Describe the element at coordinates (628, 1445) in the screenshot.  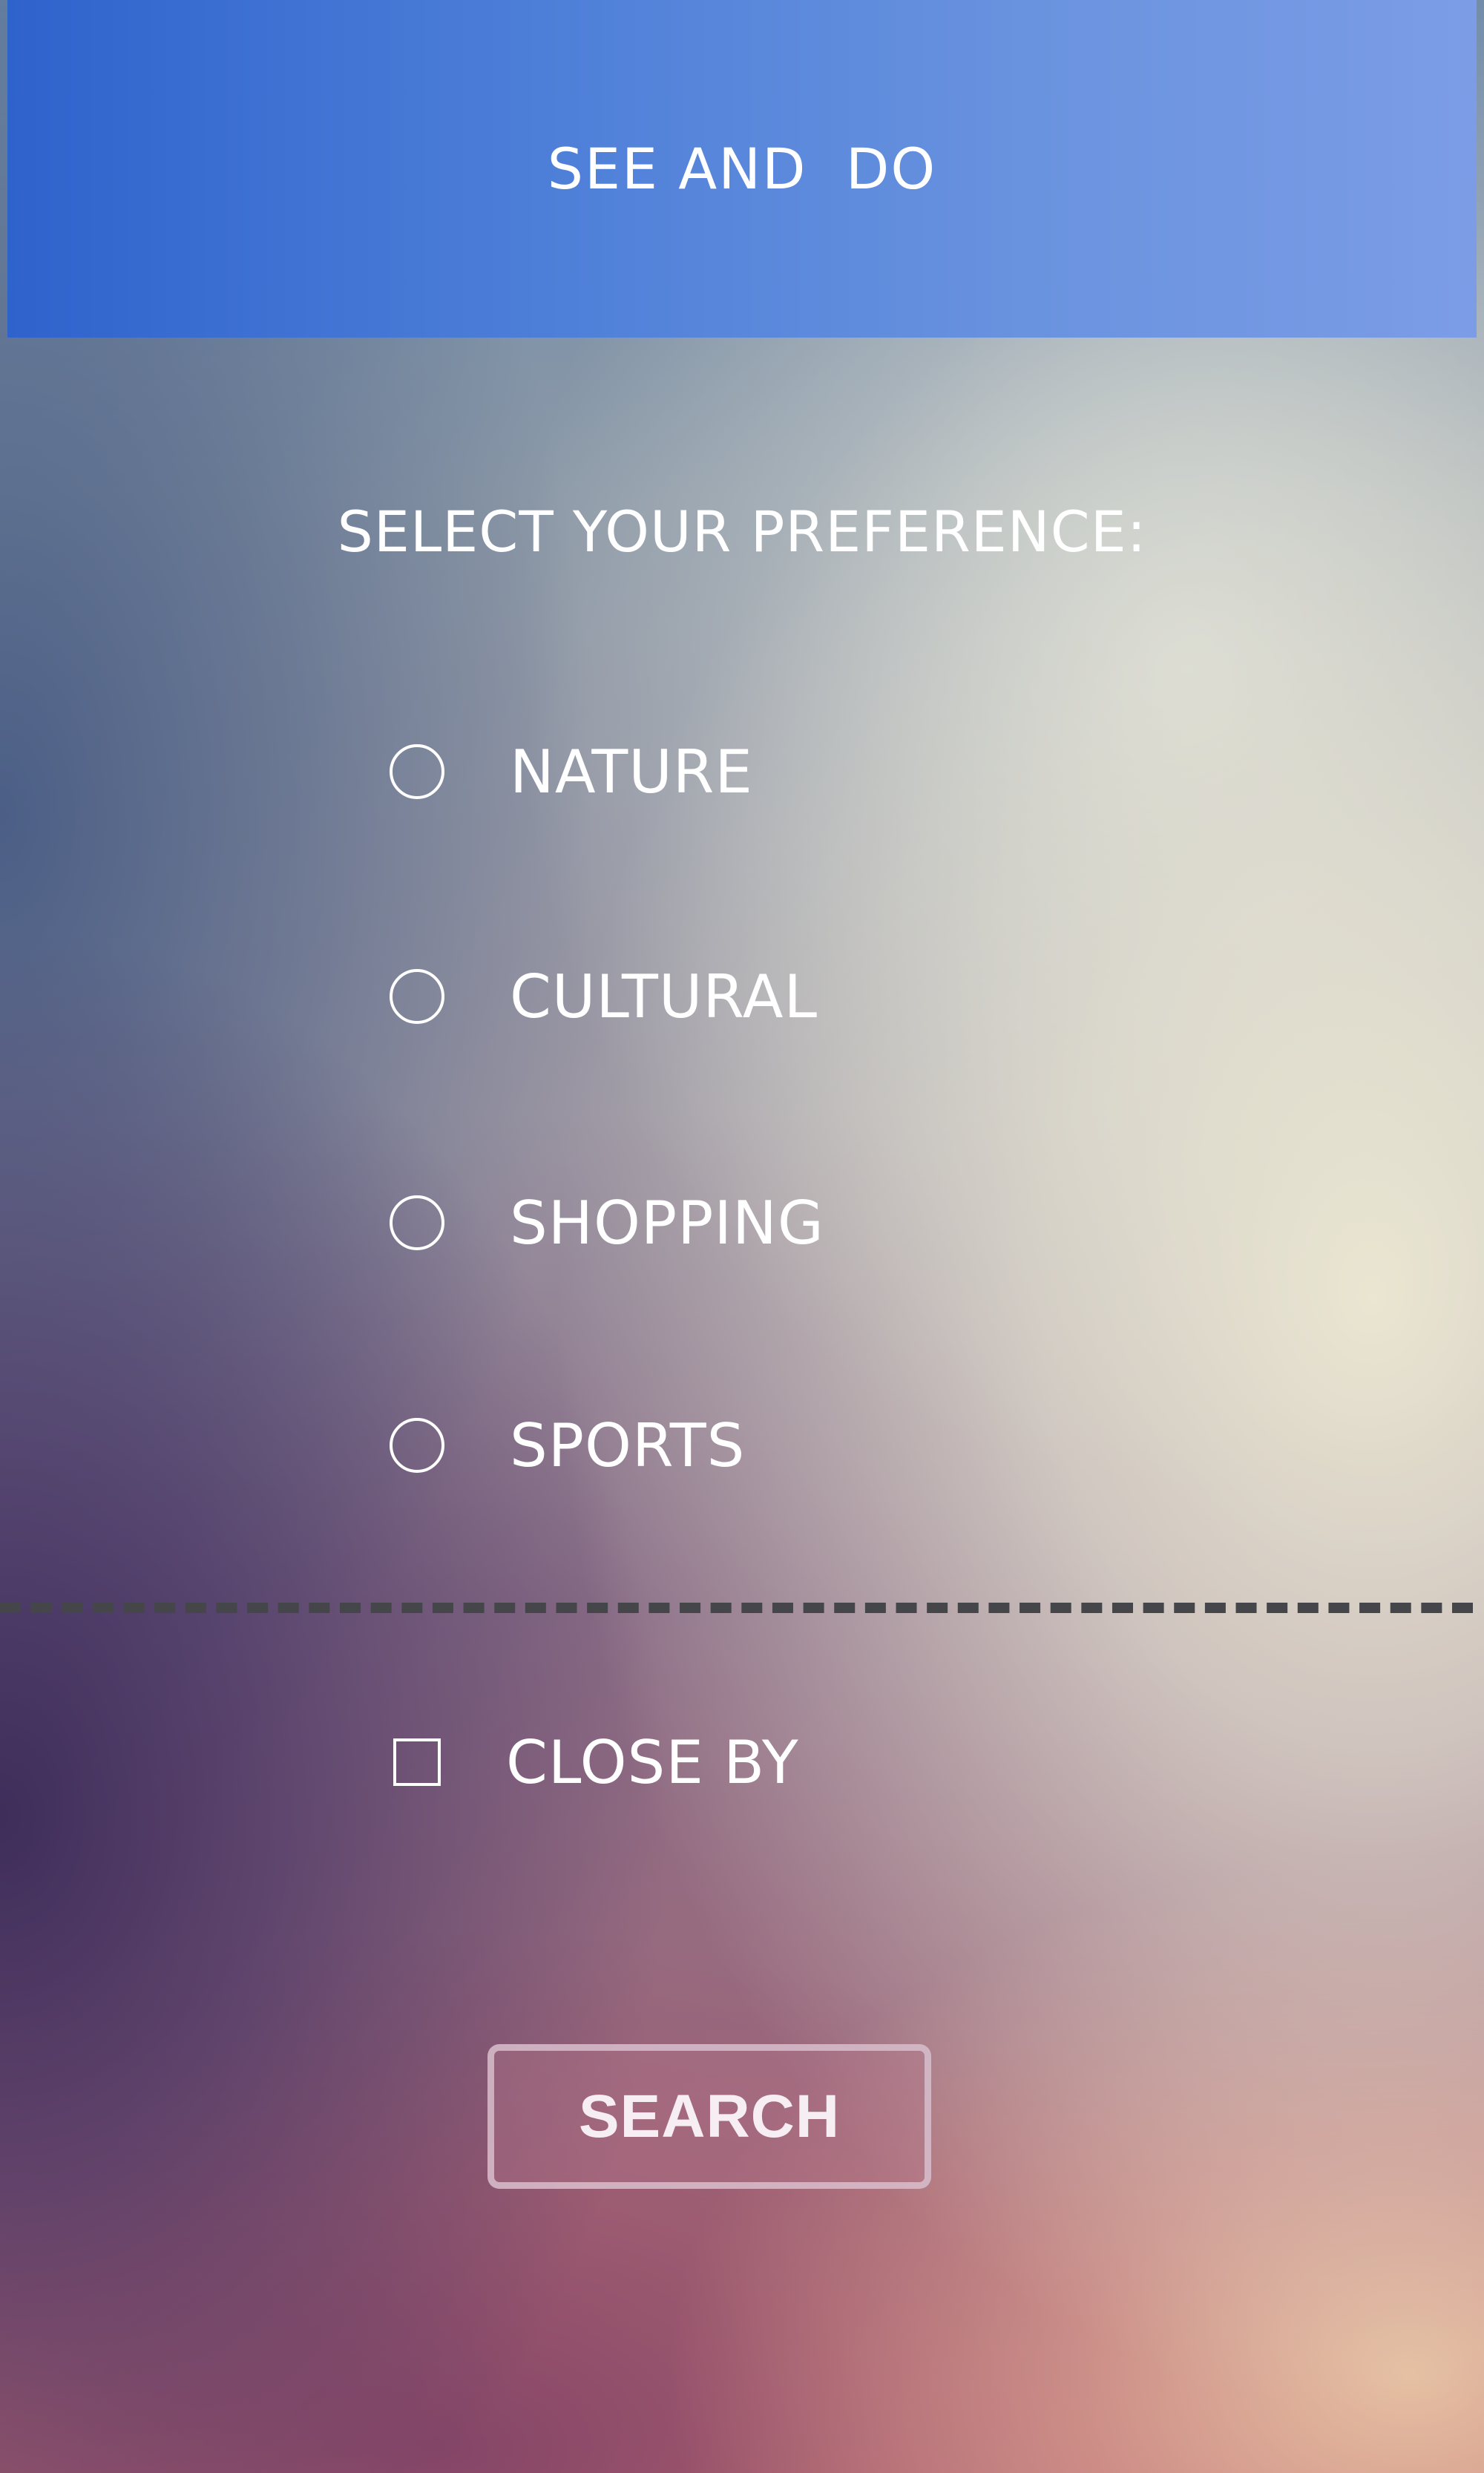
I see `radio-label-sports: SPORTS` at that location.